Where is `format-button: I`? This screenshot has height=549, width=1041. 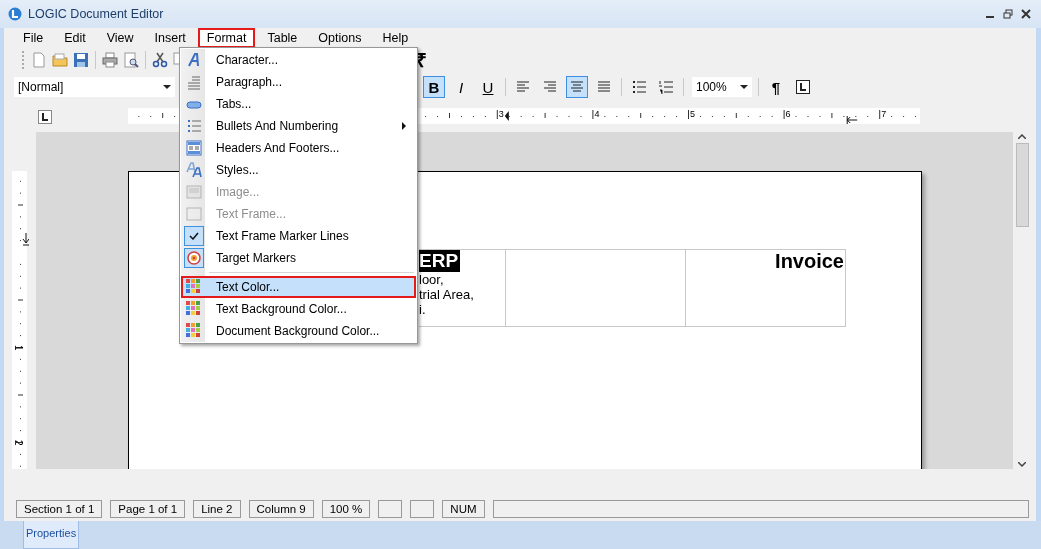
format-button: I is located at coordinates (461, 87).